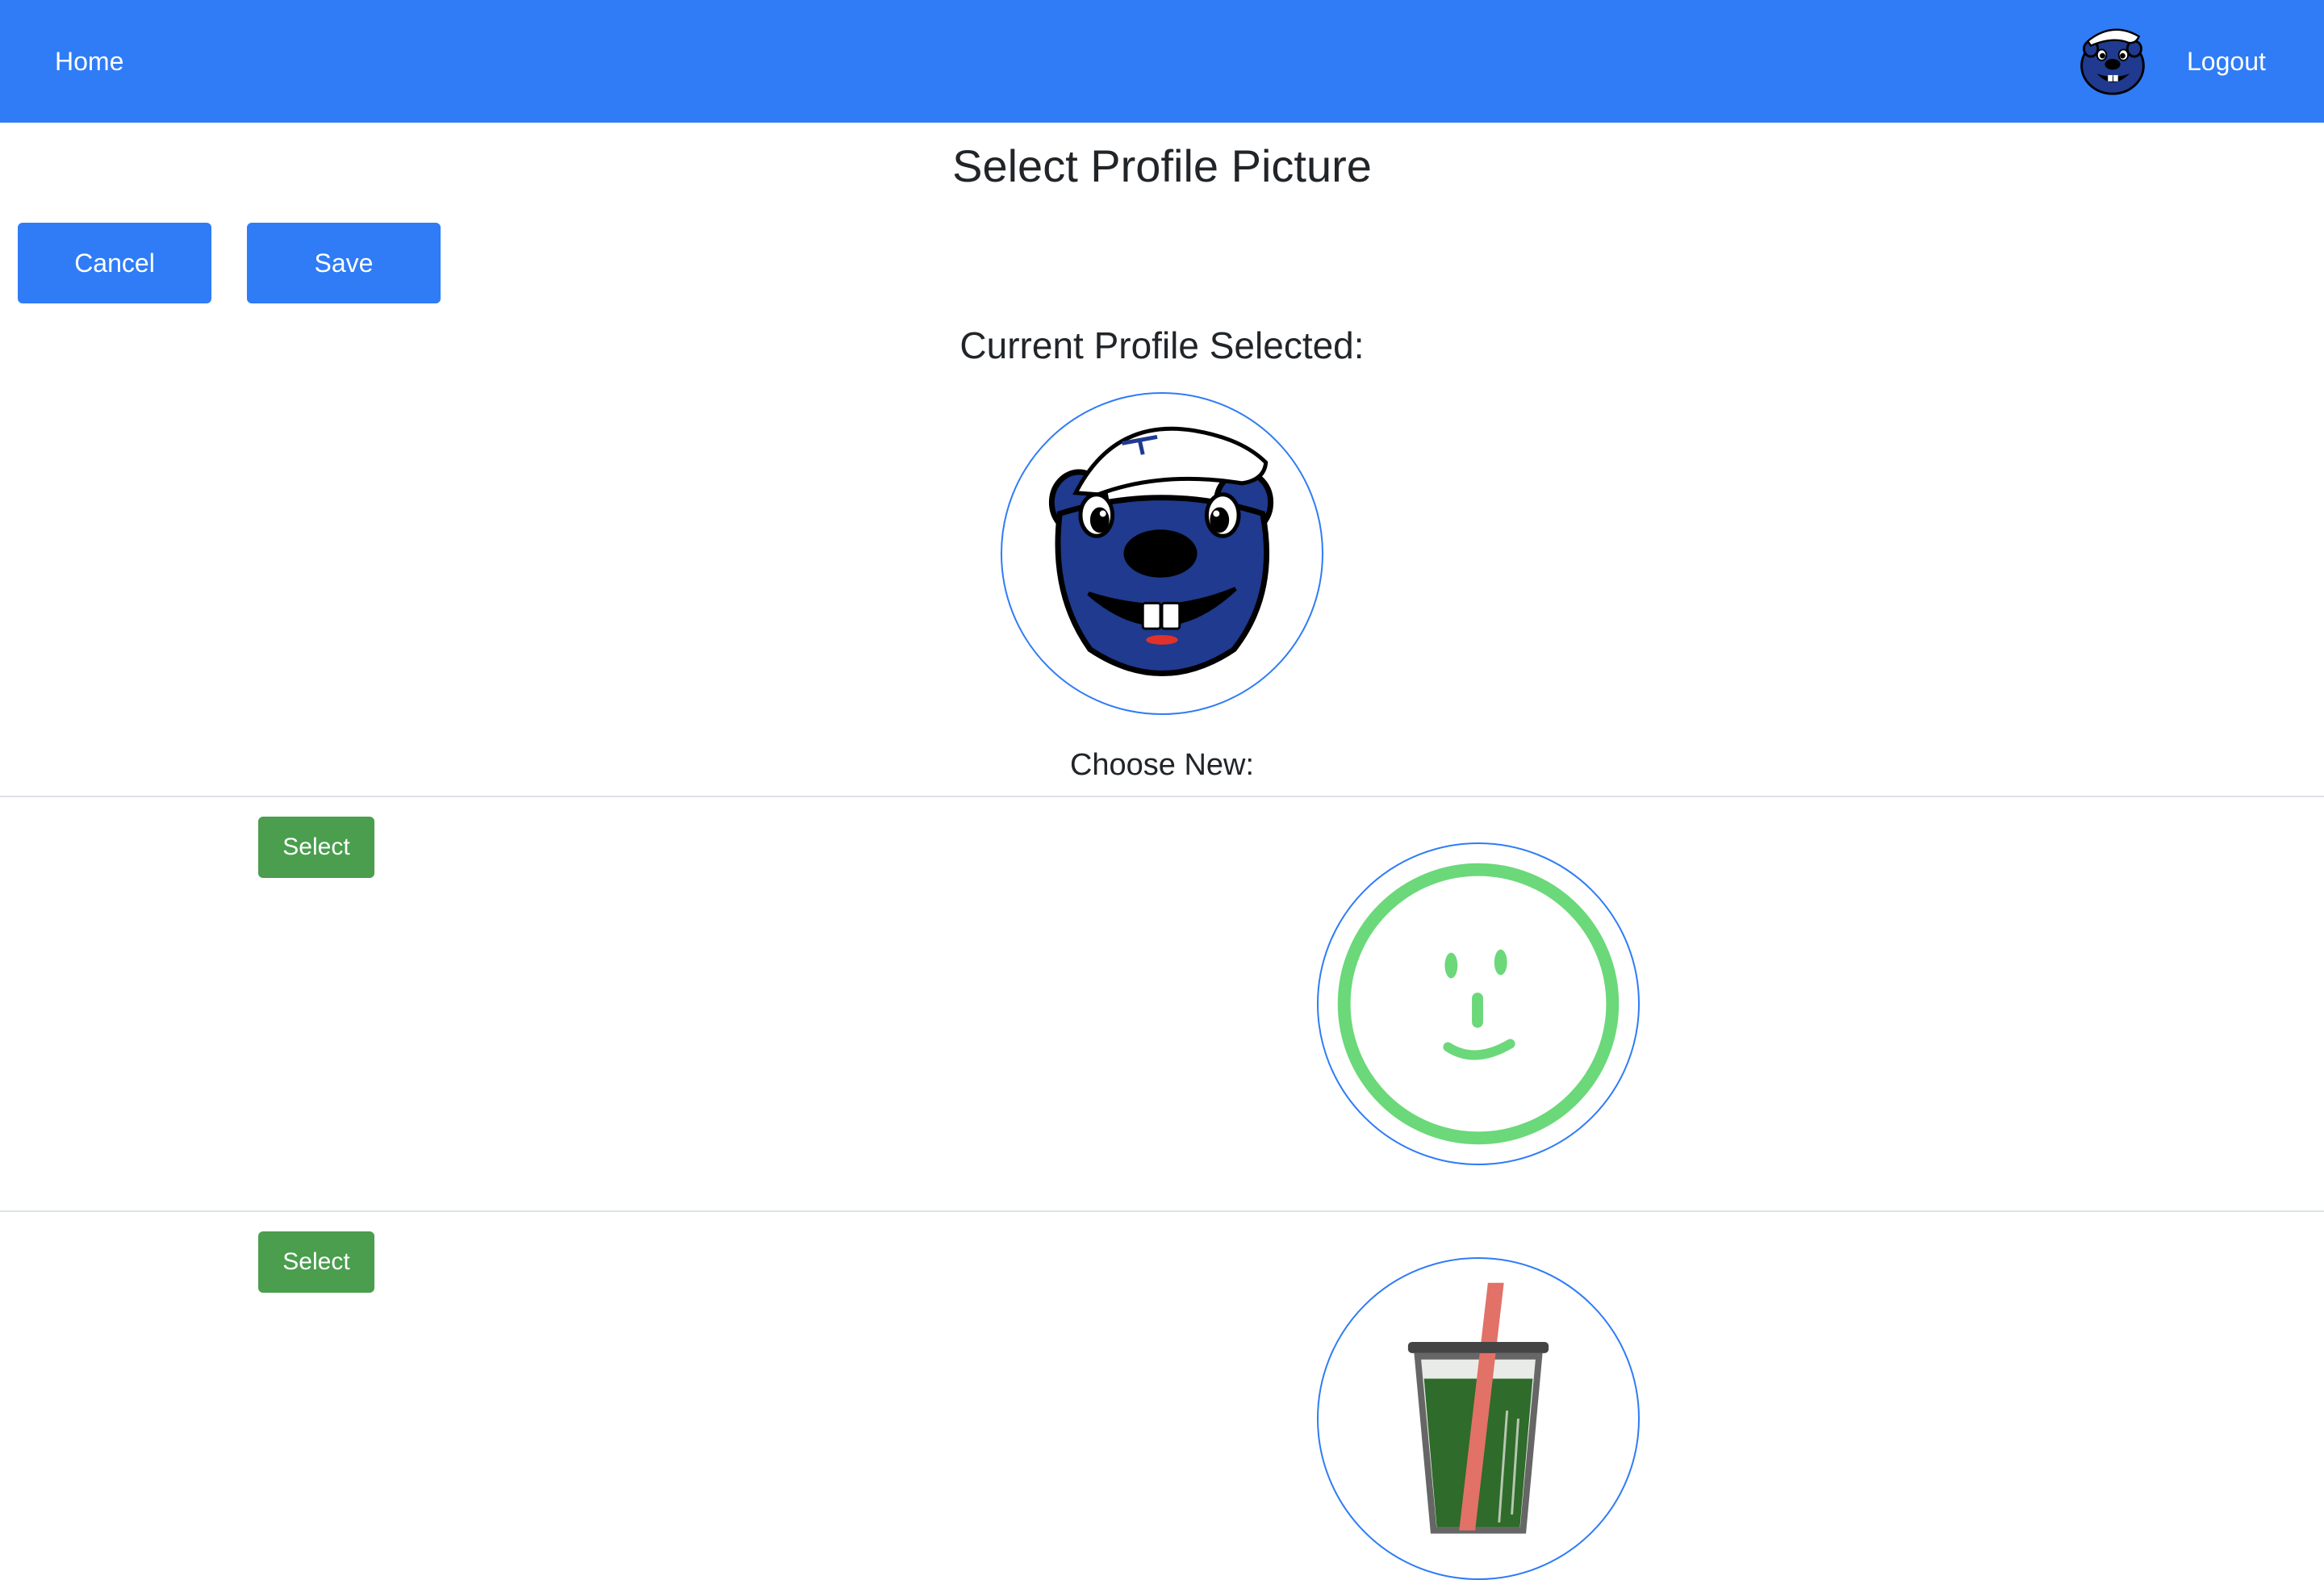 This screenshot has width=2324, height=1580. What do you see at coordinates (1162, 61) in the screenshot?
I see `top-navbar: Home Logout` at bounding box center [1162, 61].